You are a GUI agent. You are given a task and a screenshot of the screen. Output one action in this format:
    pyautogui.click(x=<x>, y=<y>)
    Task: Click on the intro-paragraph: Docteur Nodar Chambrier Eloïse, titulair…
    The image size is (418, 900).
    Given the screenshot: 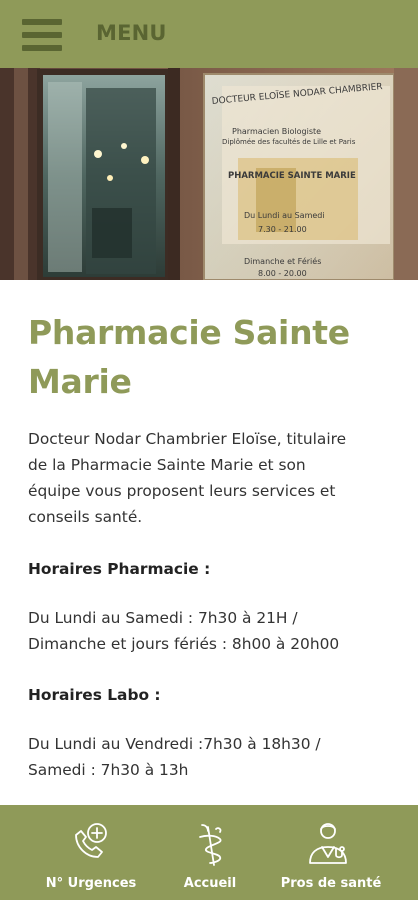 What is the action you would take?
    pyautogui.click(x=213, y=478)
    